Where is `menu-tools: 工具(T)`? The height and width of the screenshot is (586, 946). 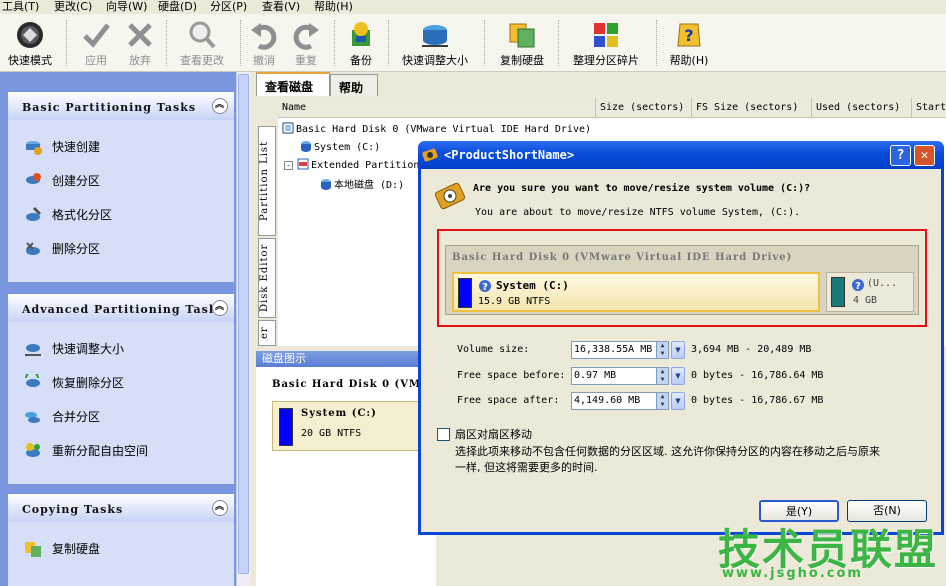
menu-tools: 工具(T) is located at coordinates (20, 7).